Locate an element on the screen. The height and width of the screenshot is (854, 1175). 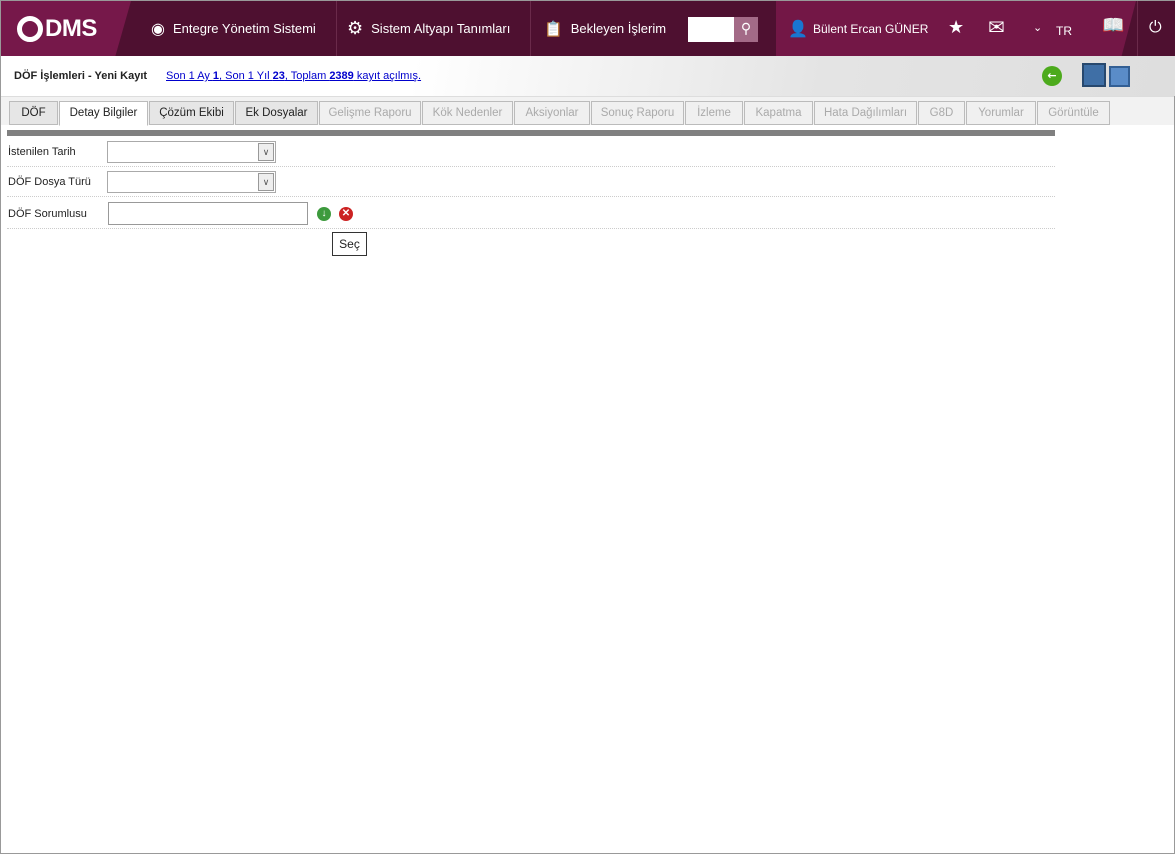
field-label: İstenilen Tarih is located at coordinates (42, 152).